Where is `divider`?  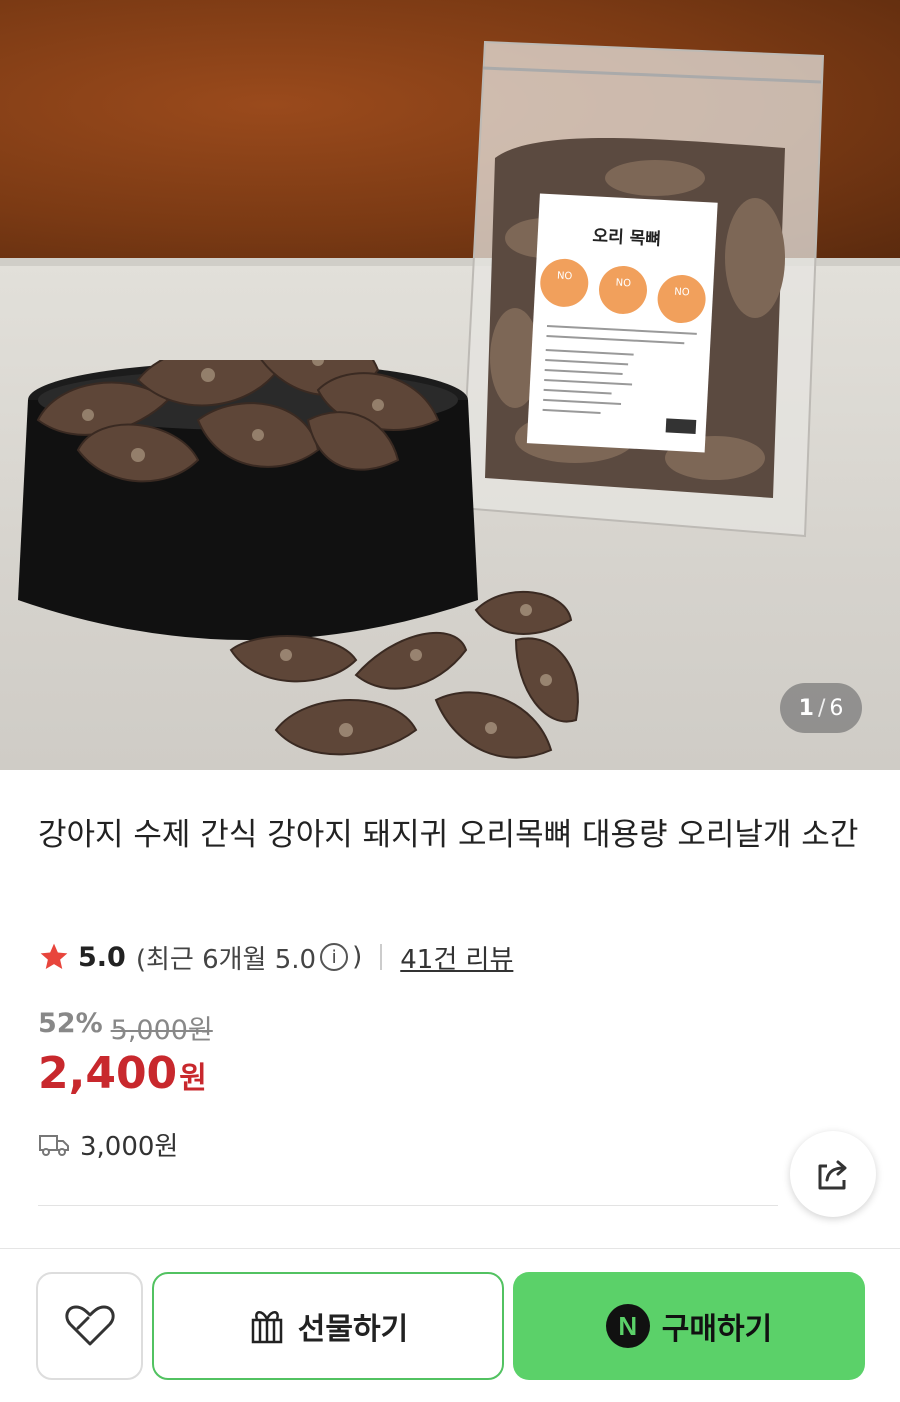 divider is located at coordinates (408, 1205).